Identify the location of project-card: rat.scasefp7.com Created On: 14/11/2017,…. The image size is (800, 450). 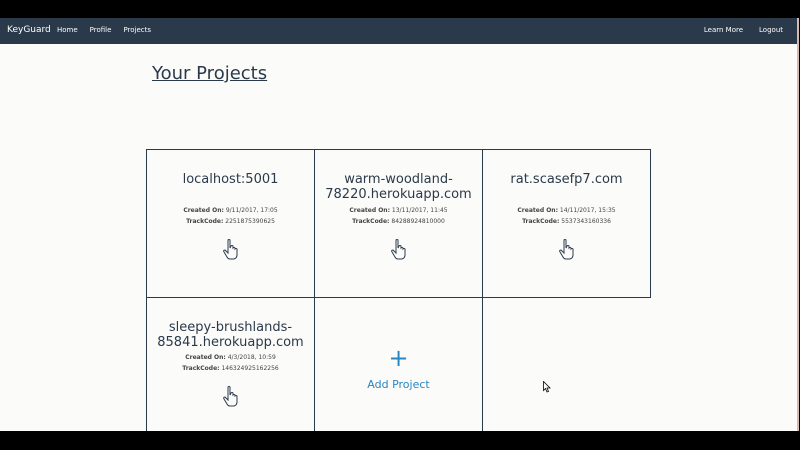
(566, 223).